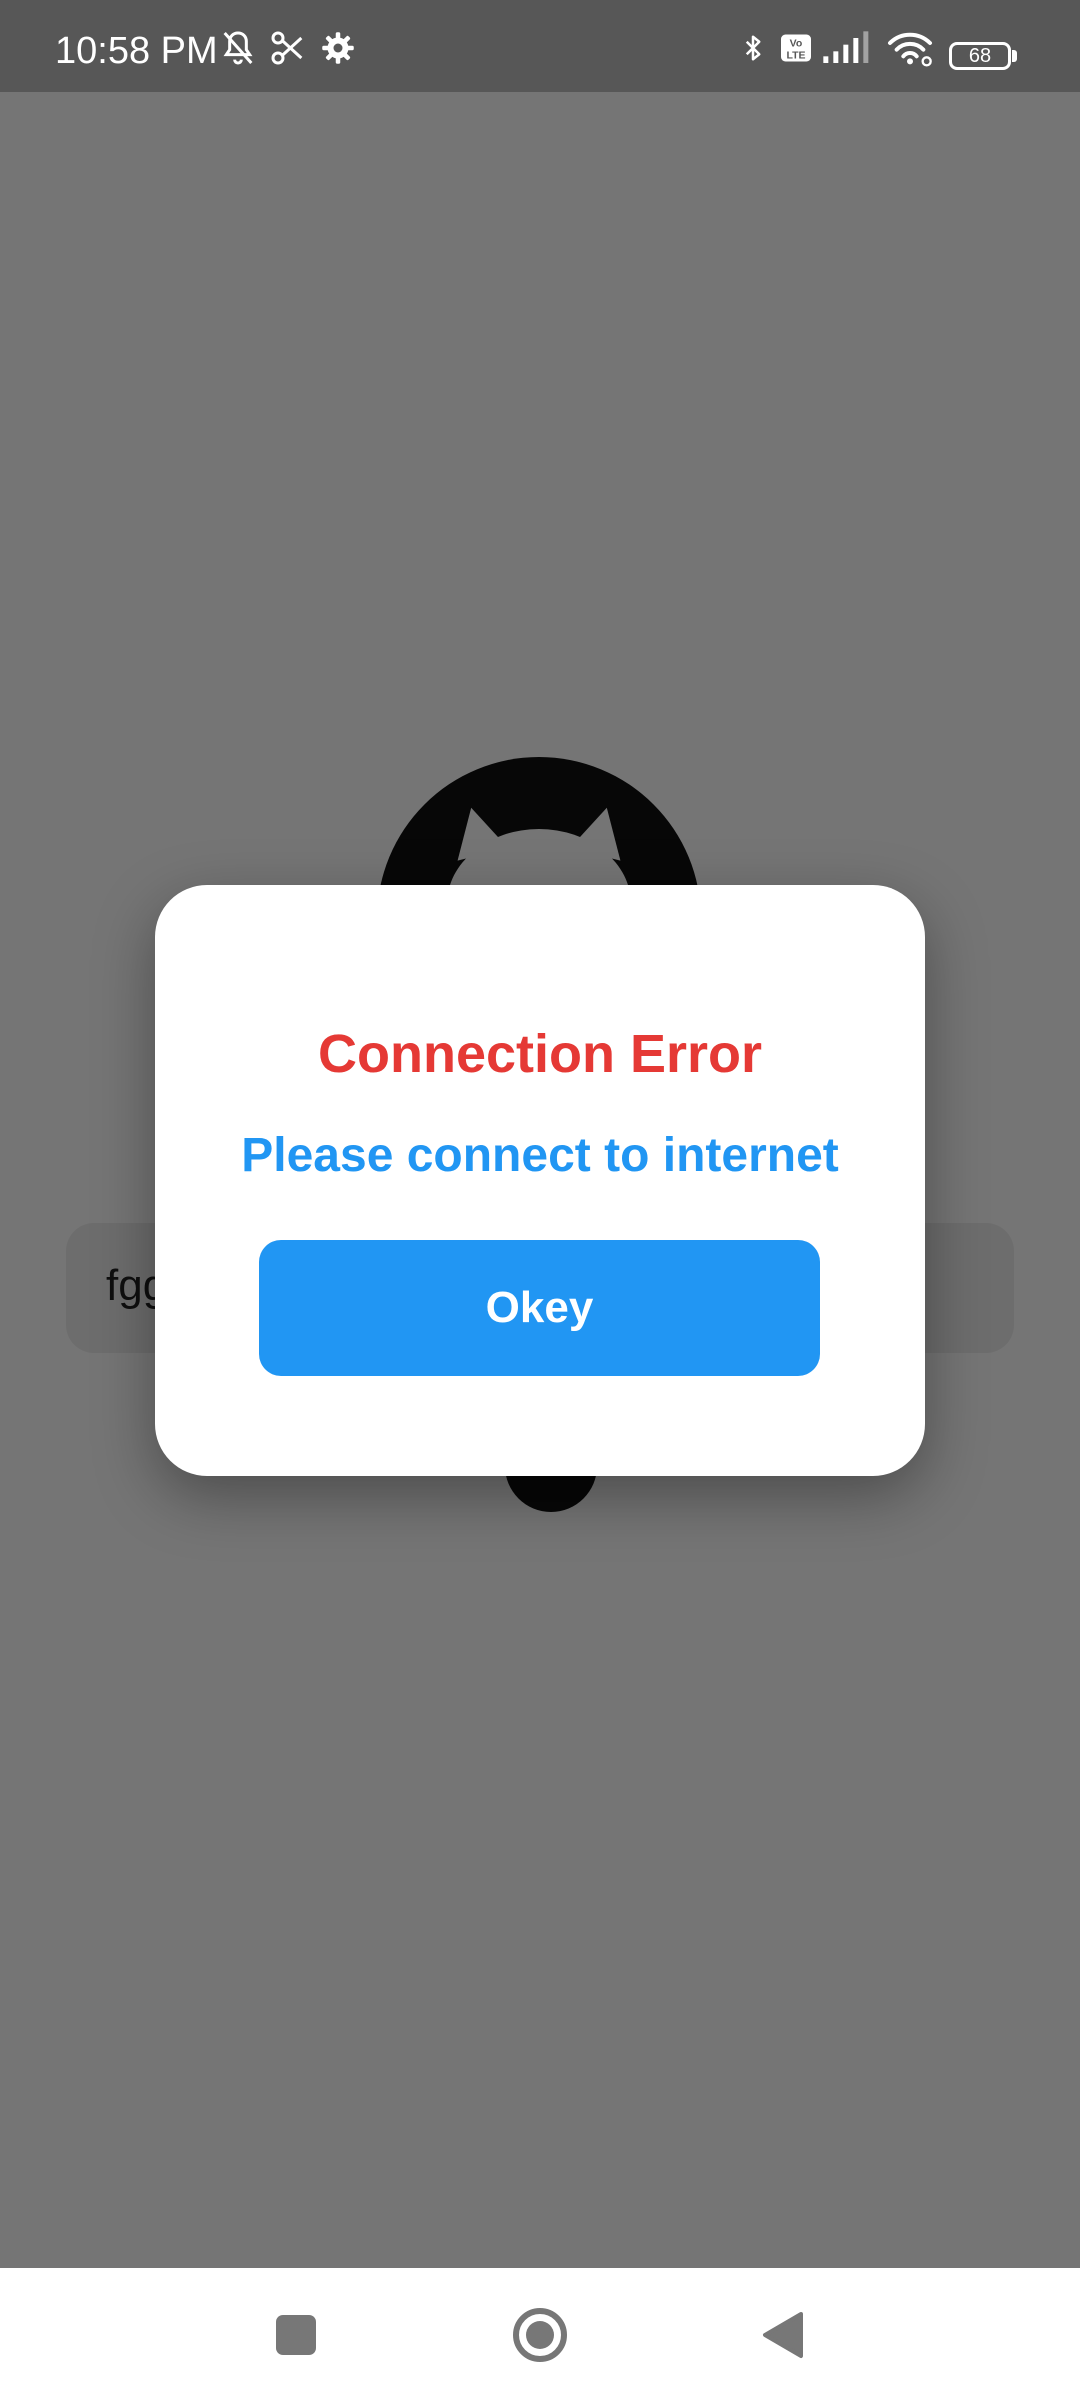 Image resolution: width=1080 pixels, height=2400 pixels. Describe the element at coordinates (287, 48) in the screenshot. I see `scissors-icon` at that location.